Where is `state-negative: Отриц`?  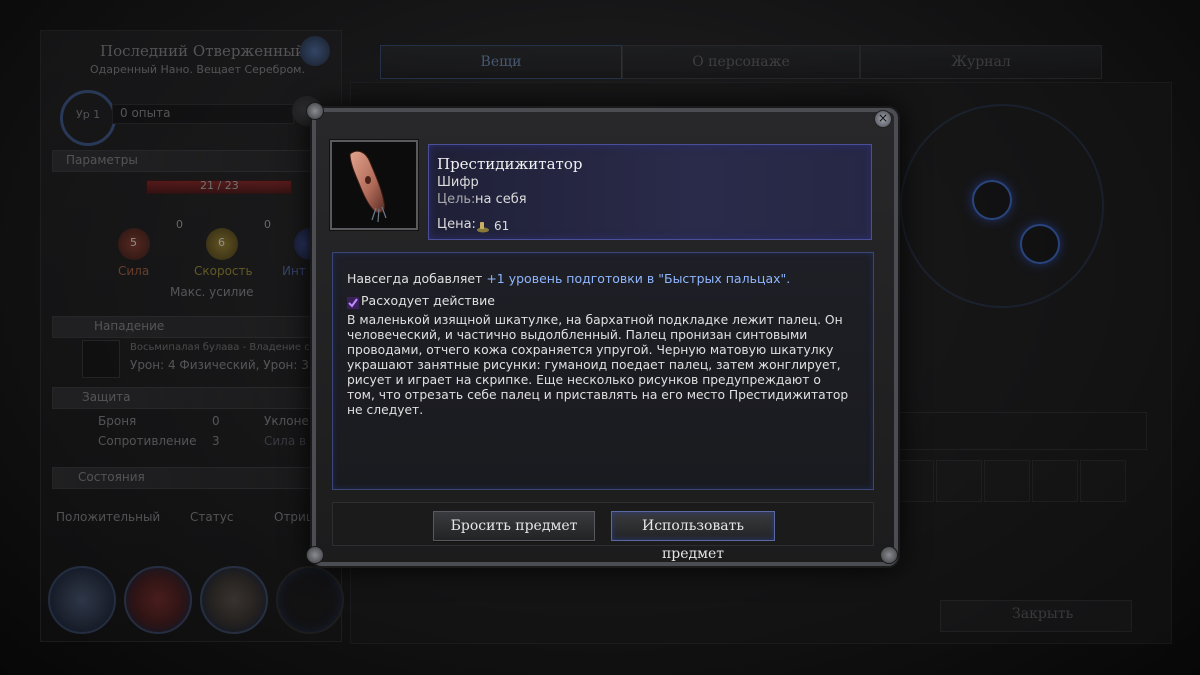
state-negative: Отриц is located at coordinates (294, 517).